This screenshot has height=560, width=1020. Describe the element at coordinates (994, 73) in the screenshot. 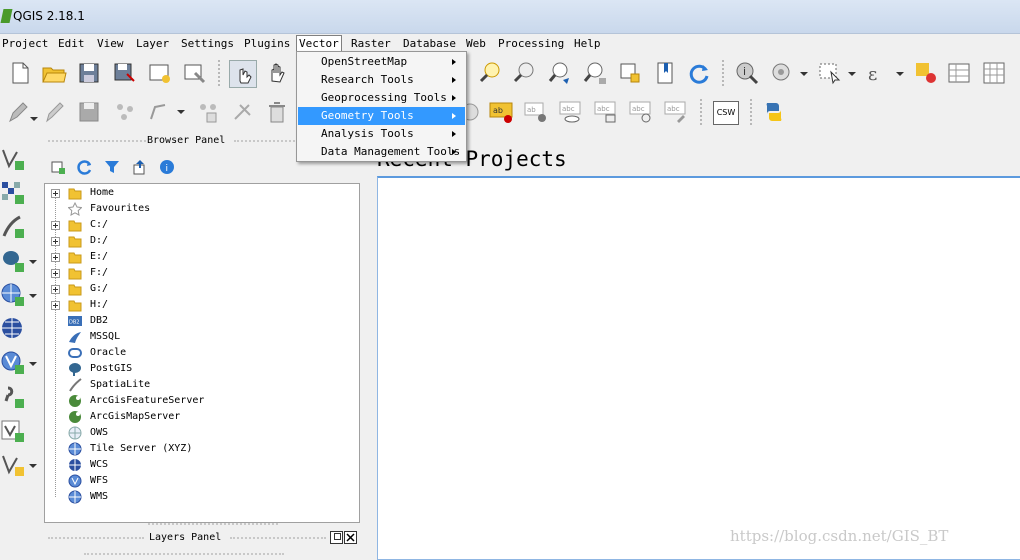

I see `statistics-icon` at that location.